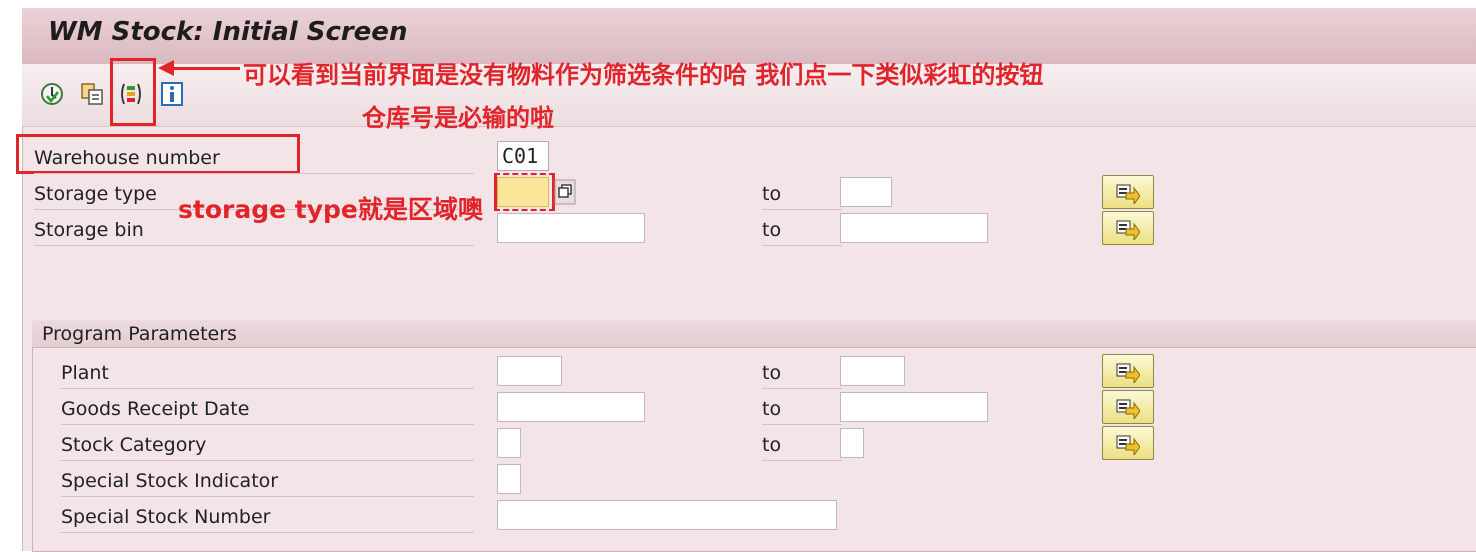  What do you see at coordinates (529, 371) in the screenshot?
I see `plant-from-input` at bounding box center [529, 371].